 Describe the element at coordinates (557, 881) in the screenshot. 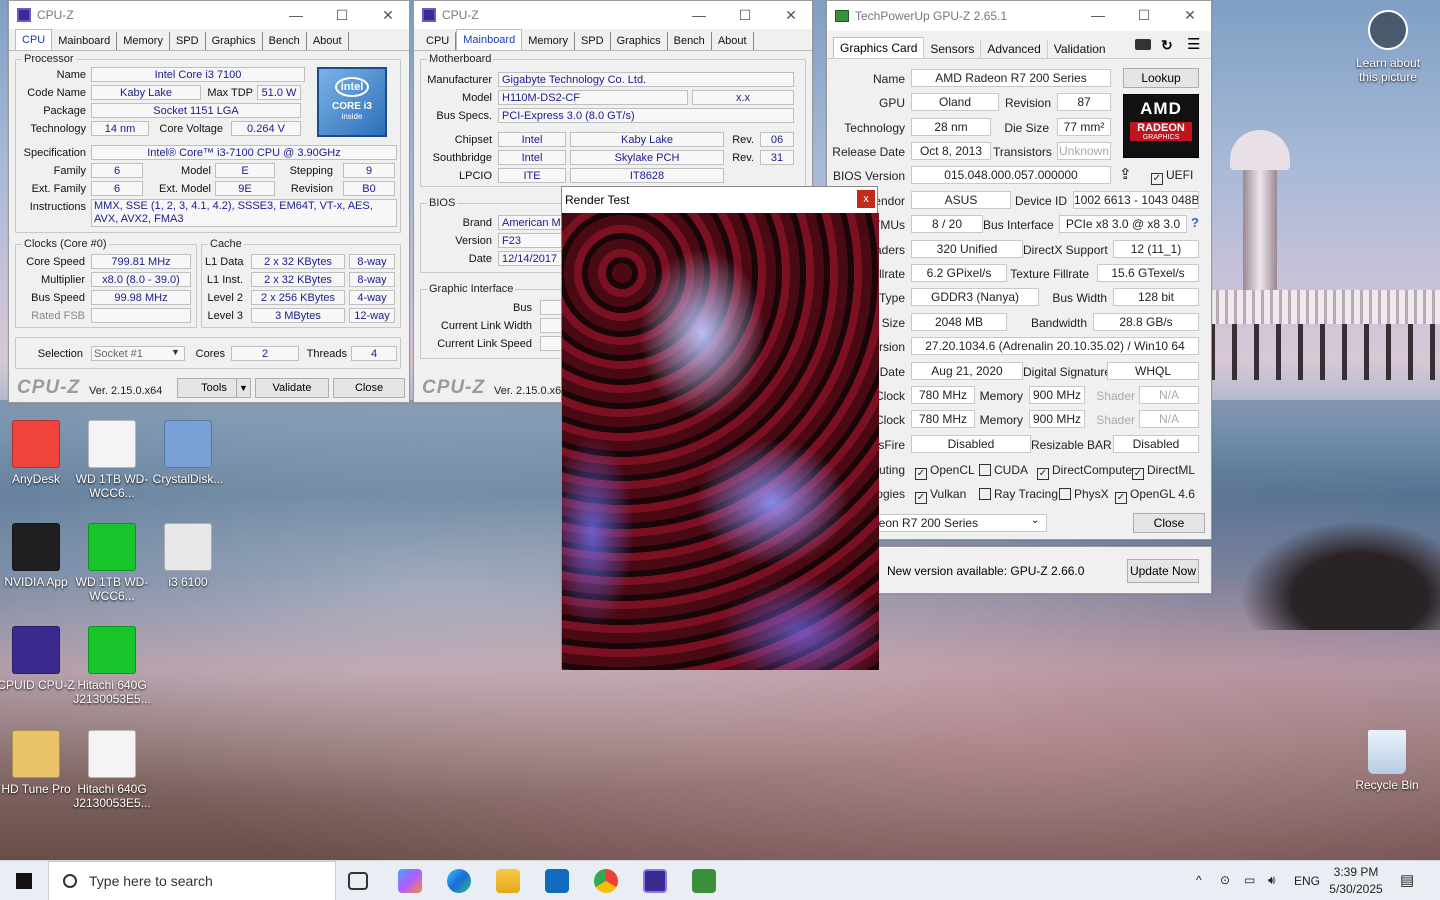

I see `outlook-icon` at that location.